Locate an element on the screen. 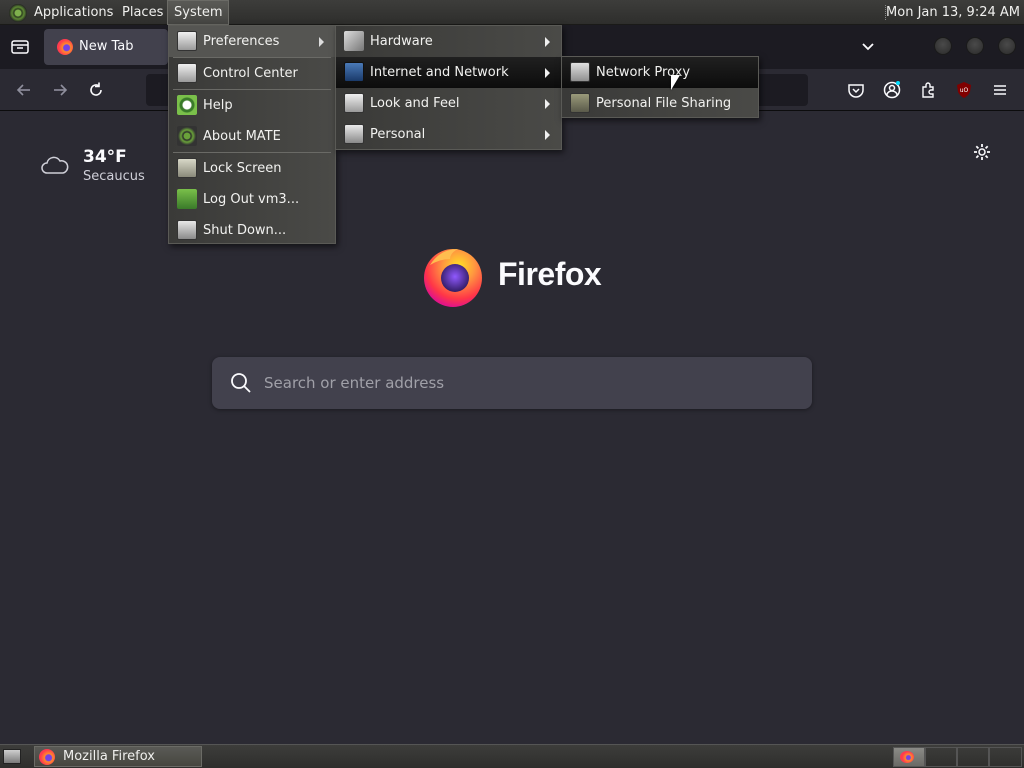  system-menu: System is located at coordinates (198, 12).